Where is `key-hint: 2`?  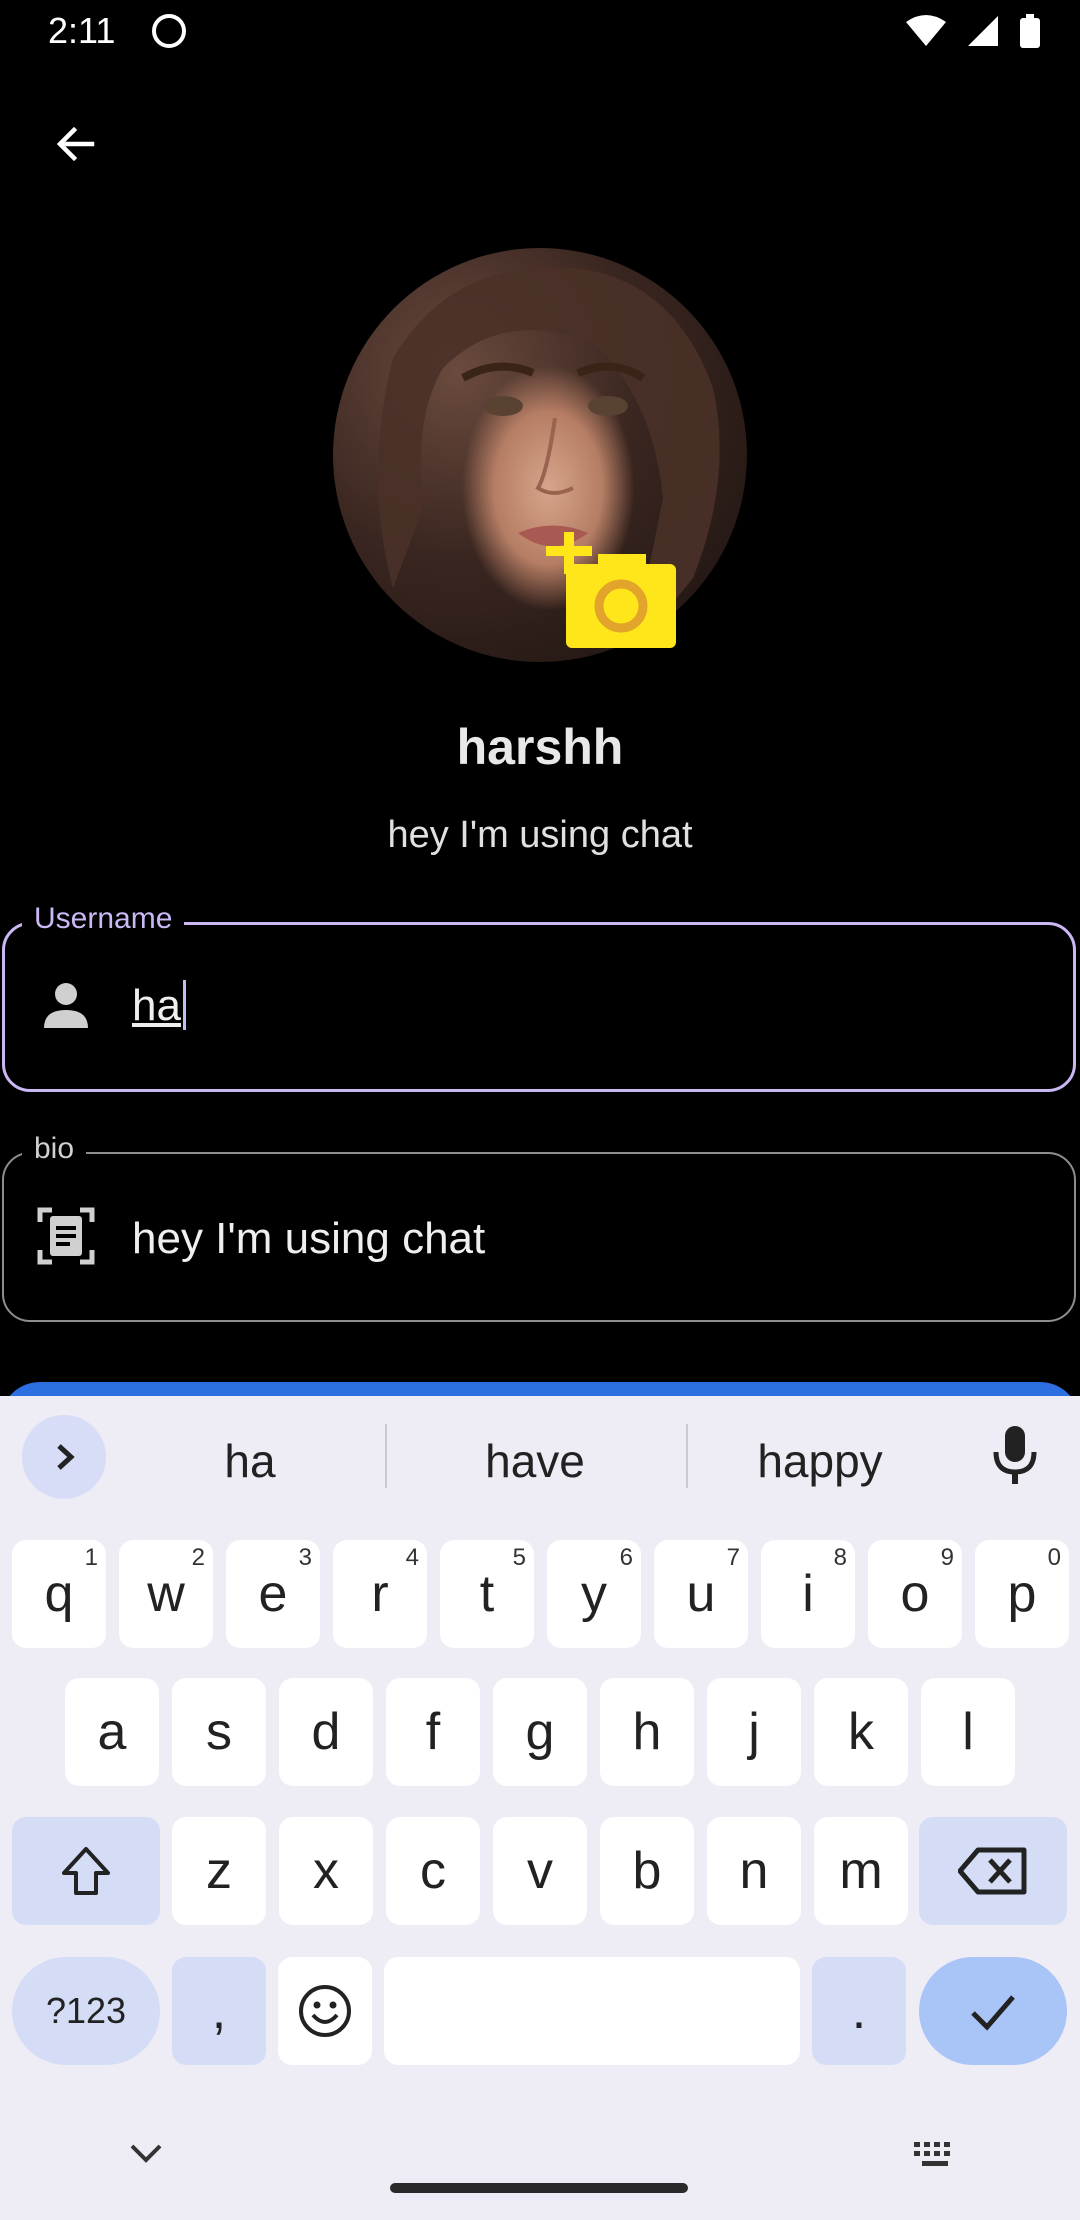 key-hint: 2 is located at coordinates (198, 1557).